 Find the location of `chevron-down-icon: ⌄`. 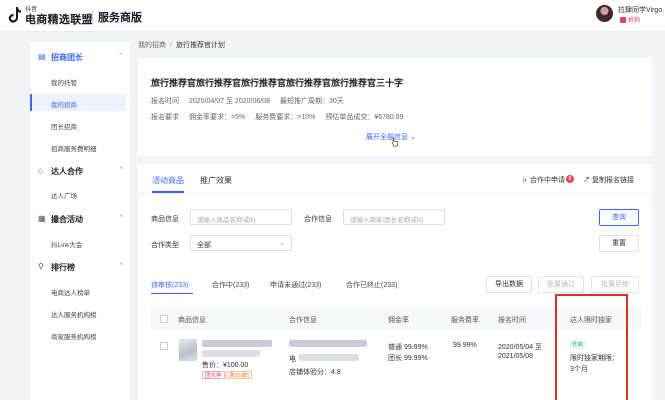

chevron-down-icon: ⌄ is located at coordinates (282, 243).